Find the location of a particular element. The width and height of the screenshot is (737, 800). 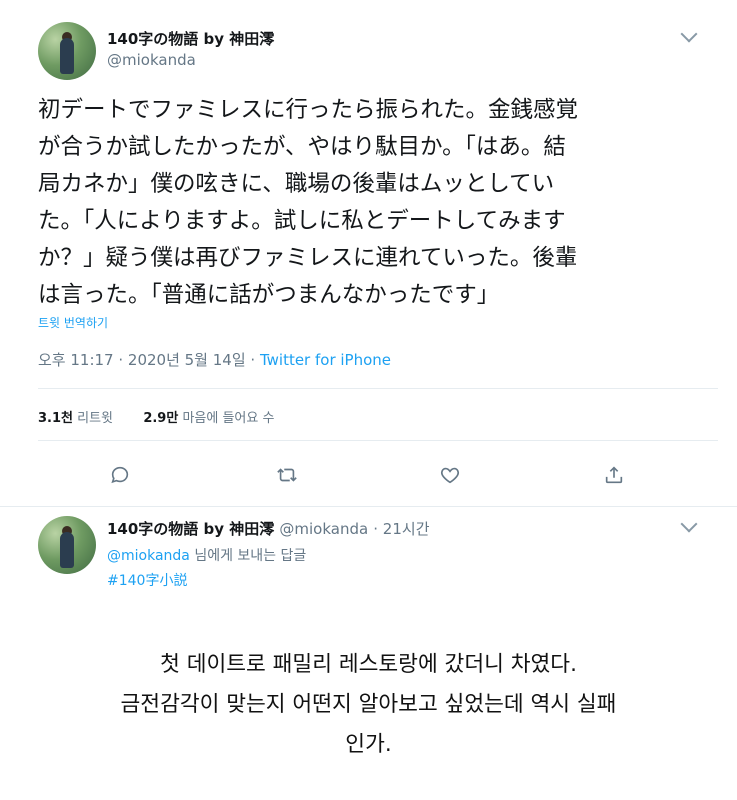

tweet-text-line: か？」疑う僕は再びファミレスに連れていった。後輩 is located at coordinates (308, 258).